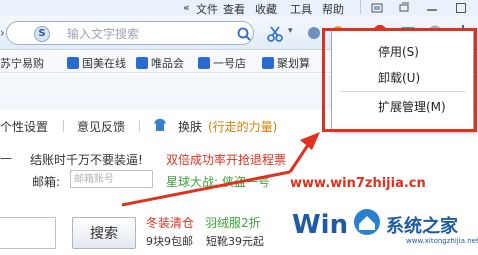 Image resolution: width=478 pixels, height=255 pixels. I want to click on watermark-logo: Win 系统之家 www.xitongzhijia.net, so click(384, 226).